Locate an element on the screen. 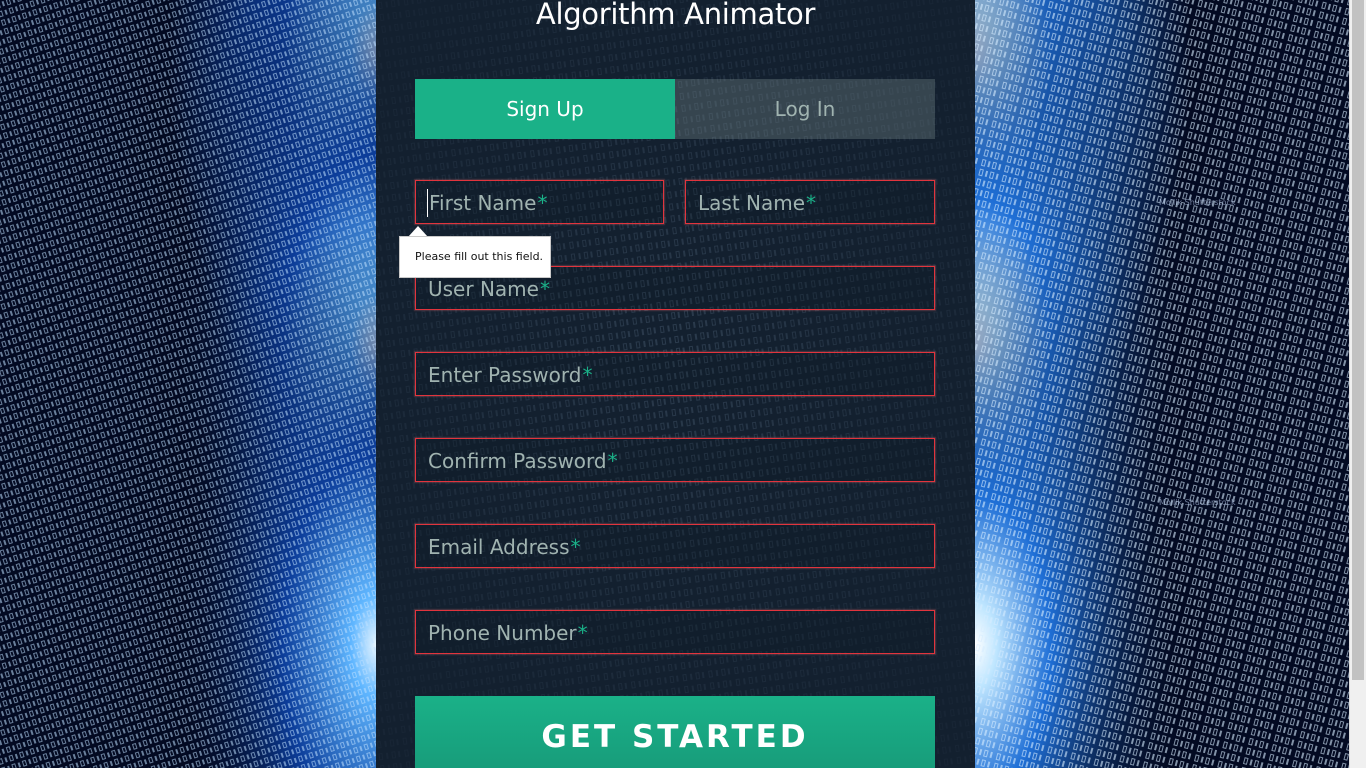 The width and height of the screenshot is (1366, 768). page-scrollbar is located at coordinates (1357, 384).